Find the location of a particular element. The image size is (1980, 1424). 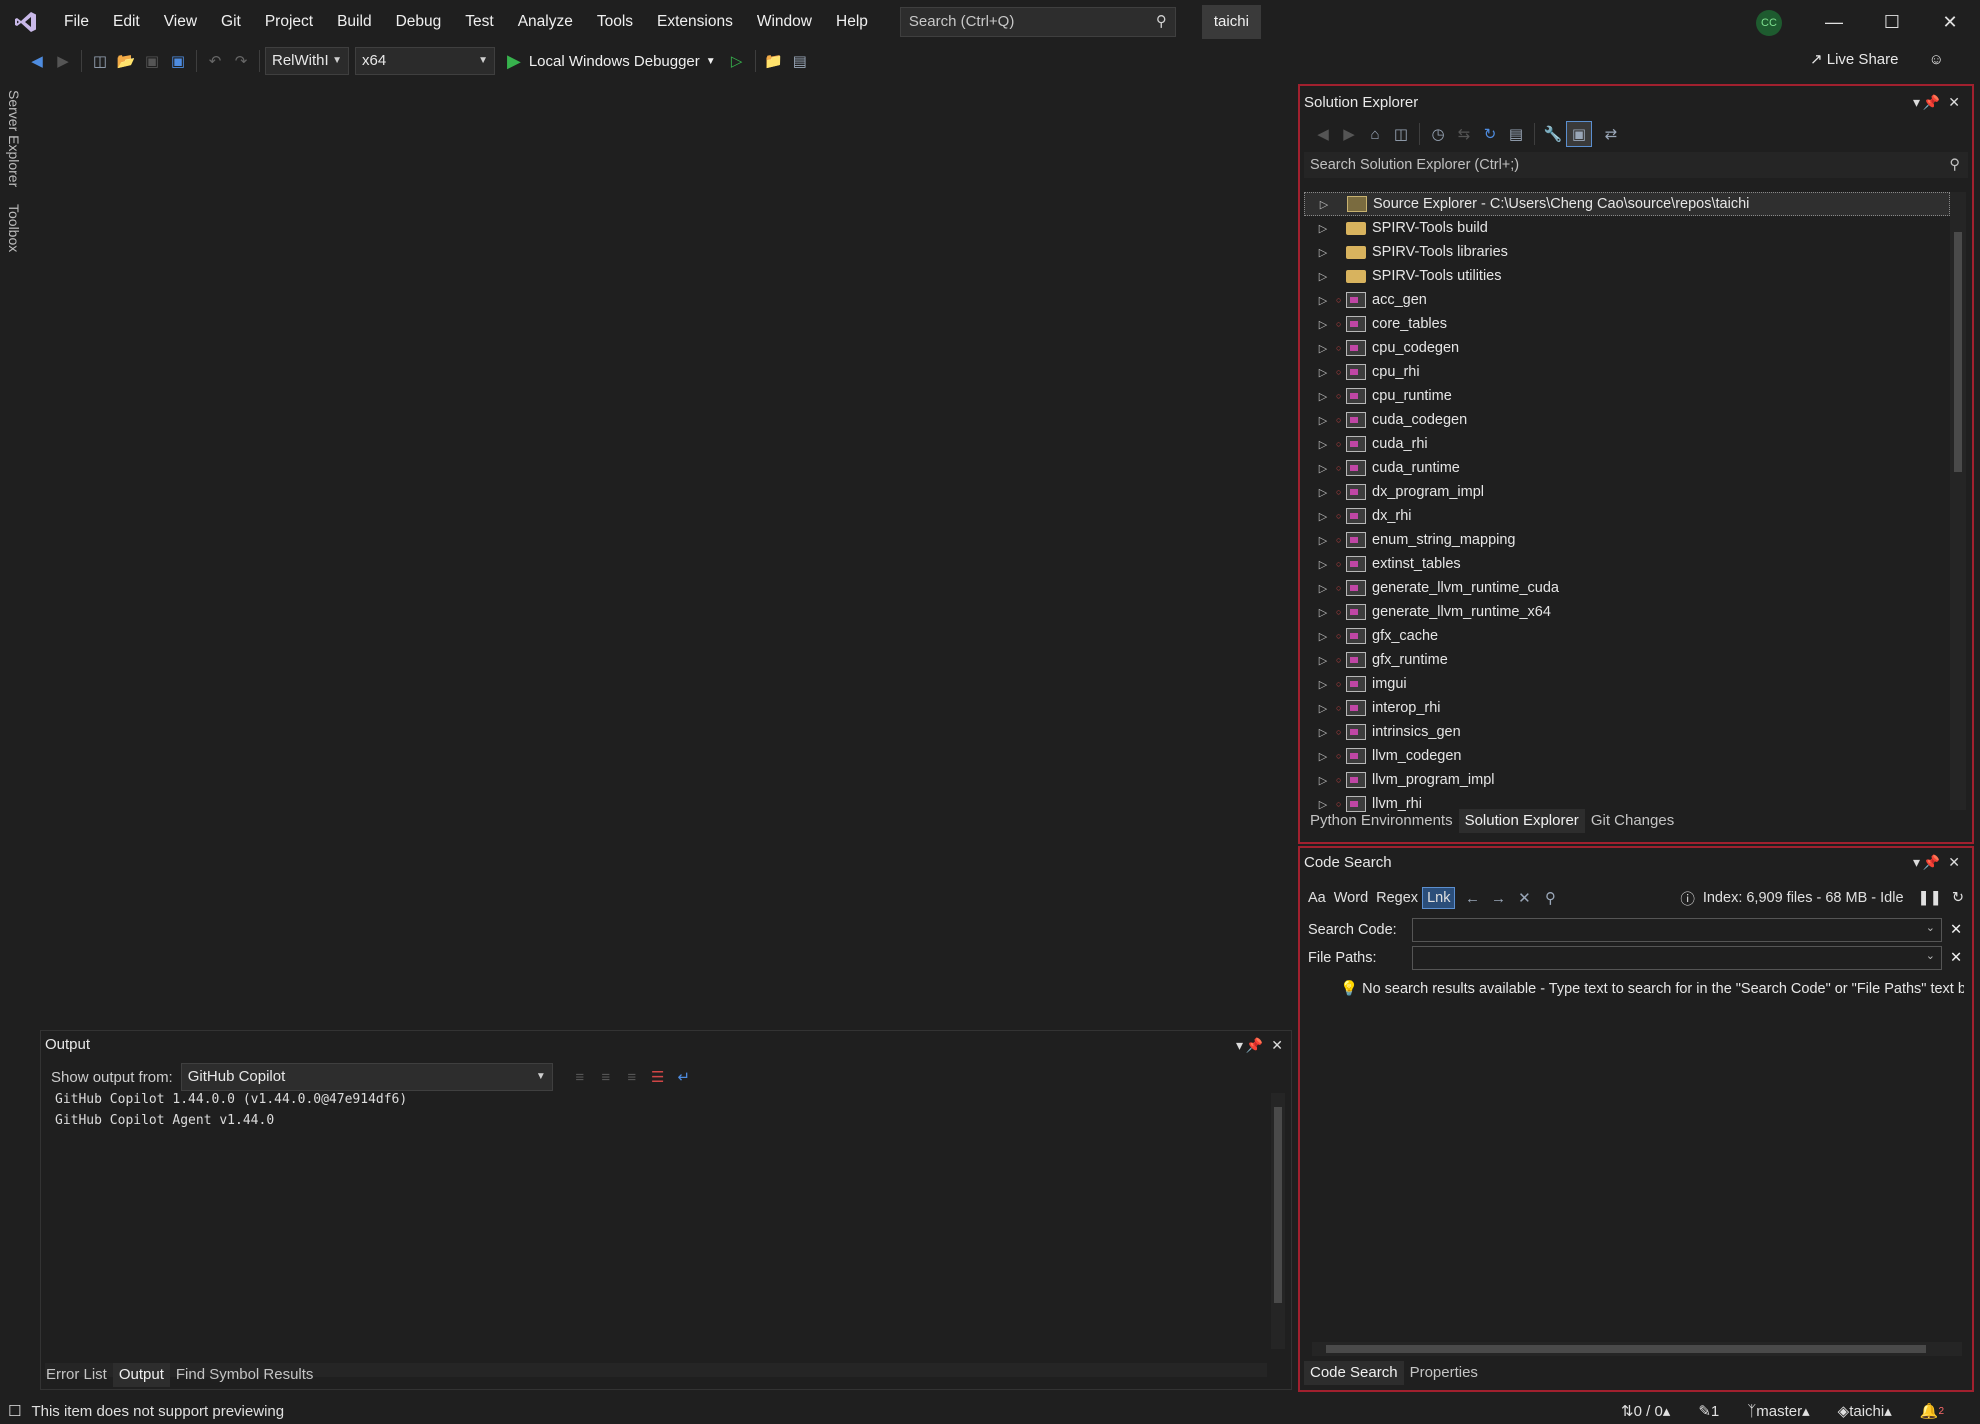

scrollbar-thumb is located at coordinates (1626, 1349).